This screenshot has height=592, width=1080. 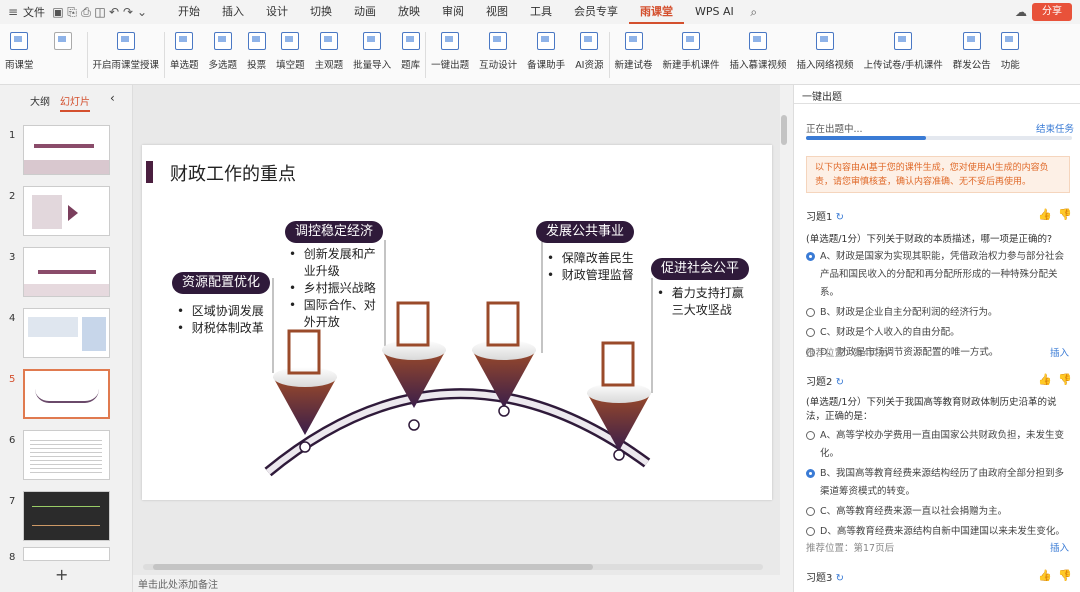 I want to click on start-class-button: 开启雨课堂授课, so click(x=126, y=54).